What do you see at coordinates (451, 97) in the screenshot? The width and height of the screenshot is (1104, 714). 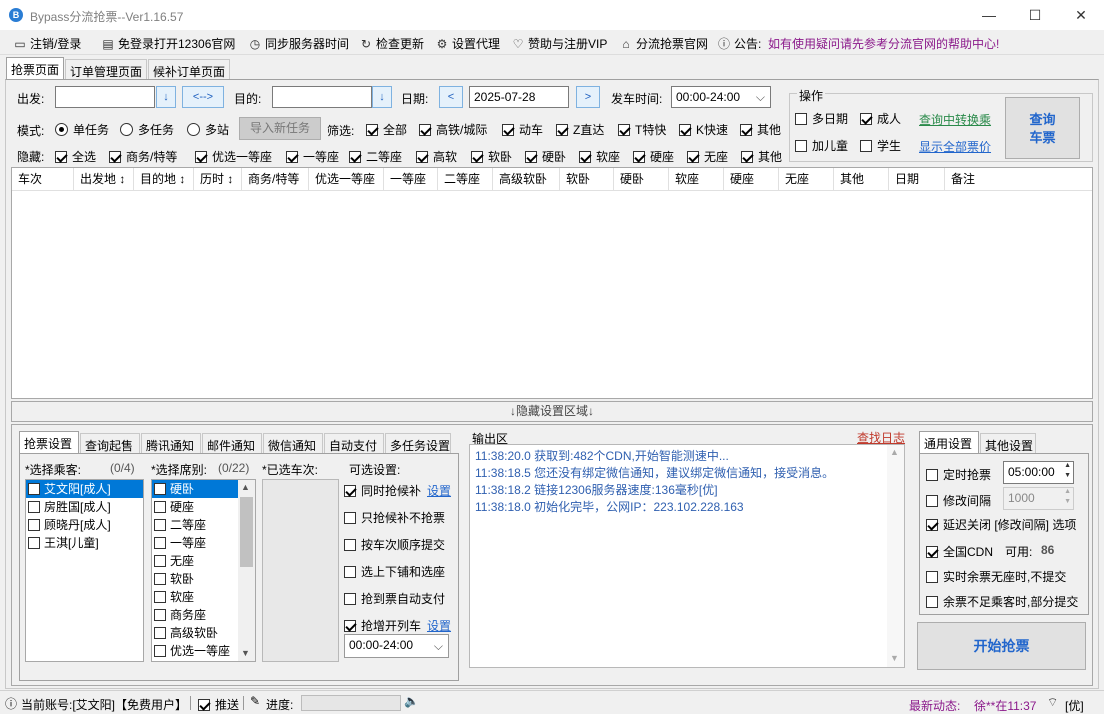 I see `date-prev-button: <` at bounding box center [451, 97].